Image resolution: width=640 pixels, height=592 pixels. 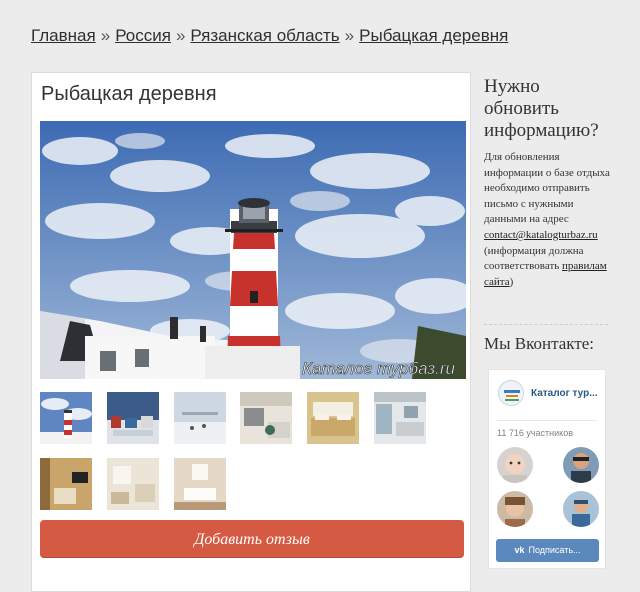 What do you see at coordinates (541, 108) in the screenshot?
I see `update-info-heading: Нужно обновить информацию?` at bounding box center [541, 108].